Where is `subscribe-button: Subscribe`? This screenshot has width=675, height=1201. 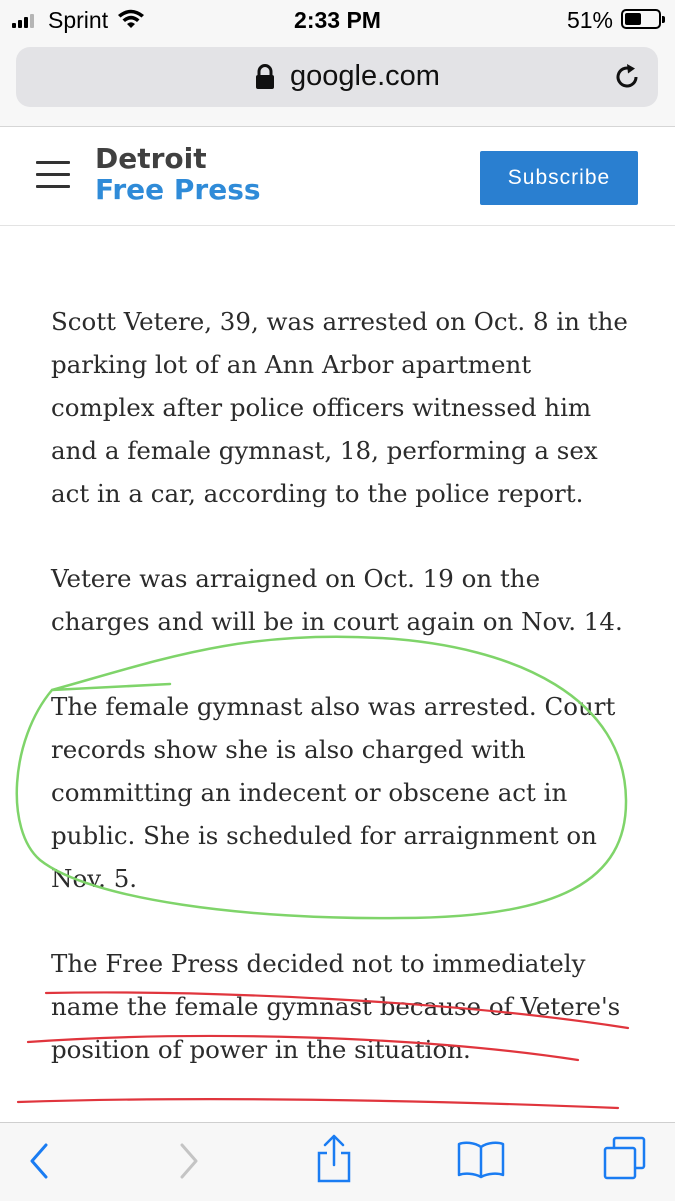
subscribe-button: Subscribe is located at coordinates (559, 178).